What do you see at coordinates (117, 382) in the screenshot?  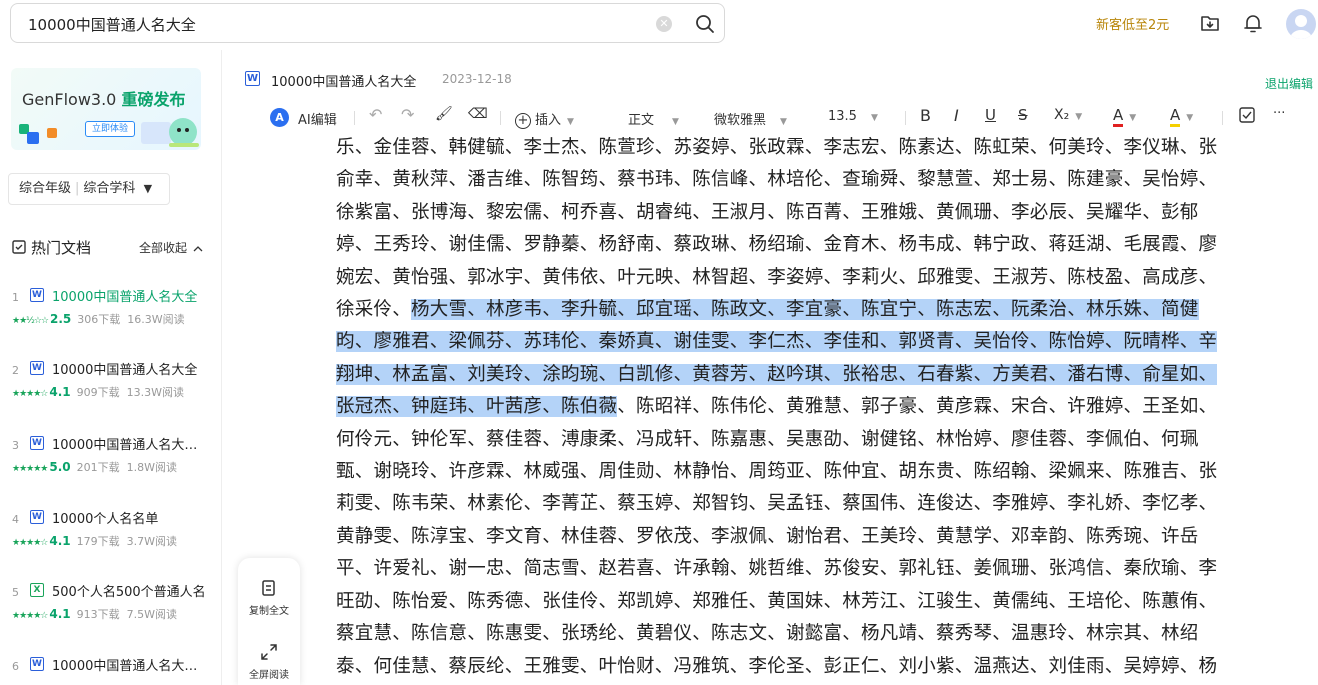 I see `hot-doc-item: 2 W 10000中国普通人名大全 ★★★★☆ 4.1 909下载 13.3W阅读` at bounding box center [117, 382].